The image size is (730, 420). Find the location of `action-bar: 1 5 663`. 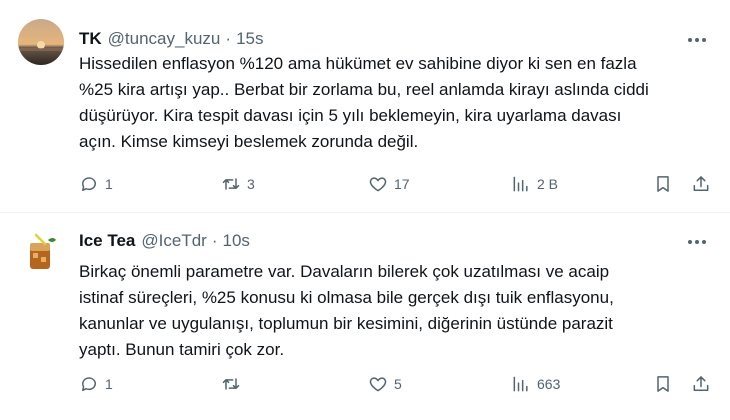

action-bar: 1 5 663 is located at coordinates (399, 384).